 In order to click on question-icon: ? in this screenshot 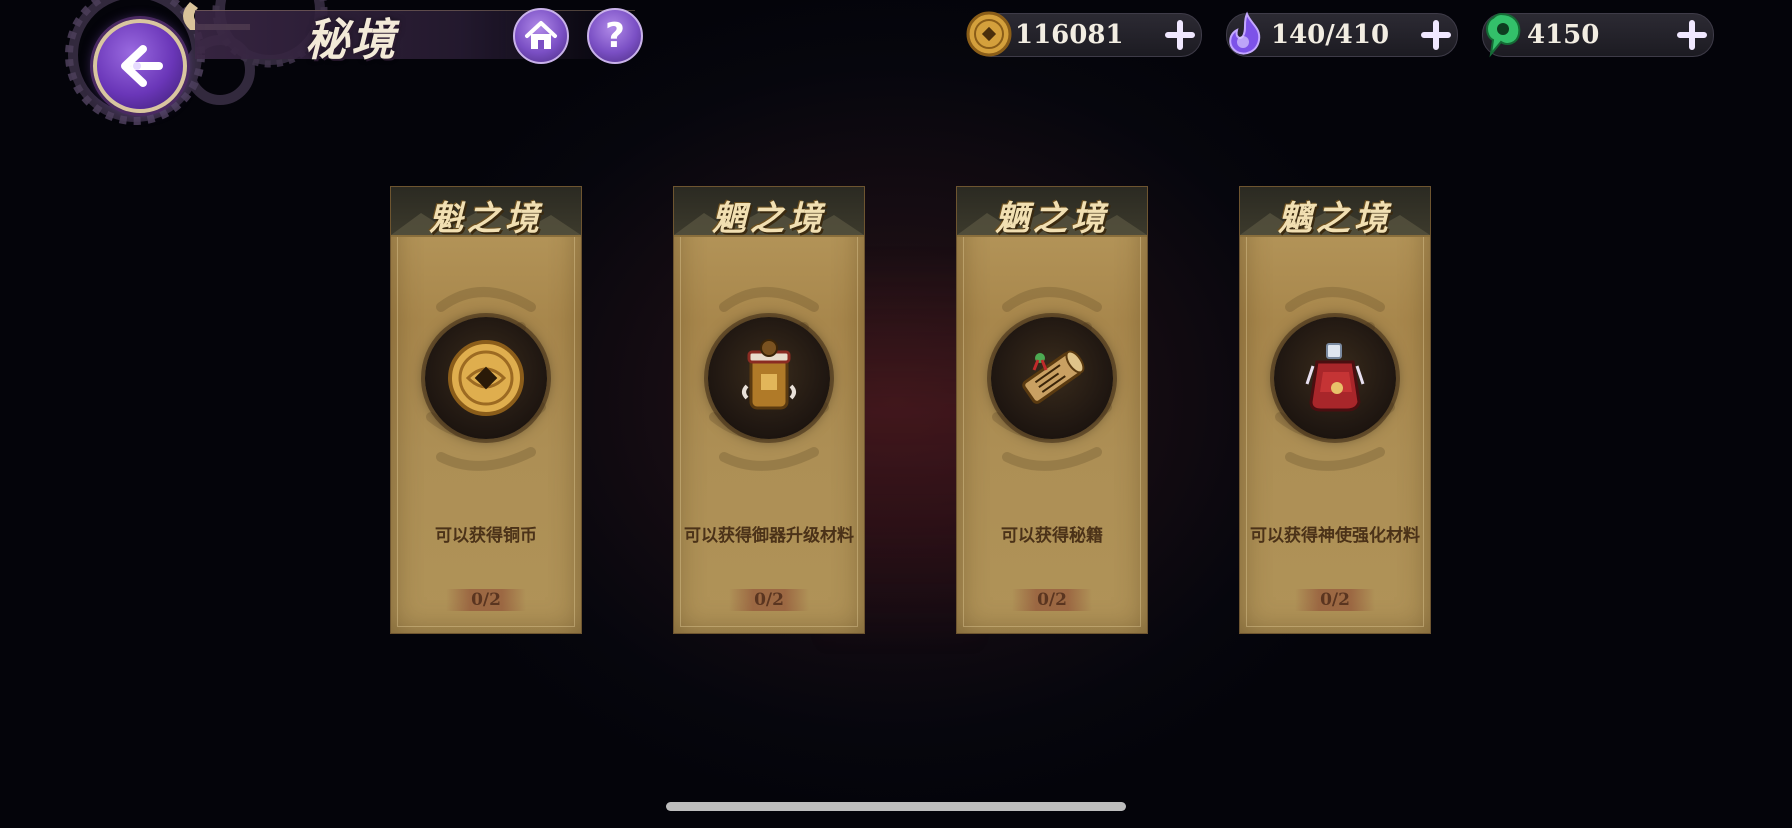, I will do `click(615, 36)`.